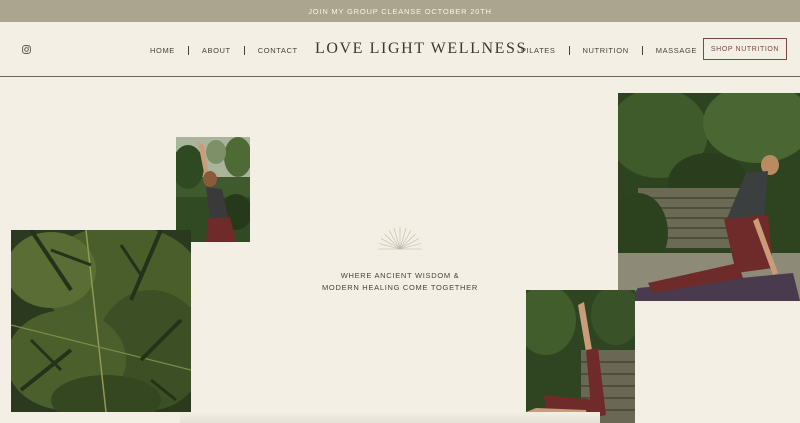  I want to click on nav-left: HOME ABOUT CONTACT, so click(224, 50).